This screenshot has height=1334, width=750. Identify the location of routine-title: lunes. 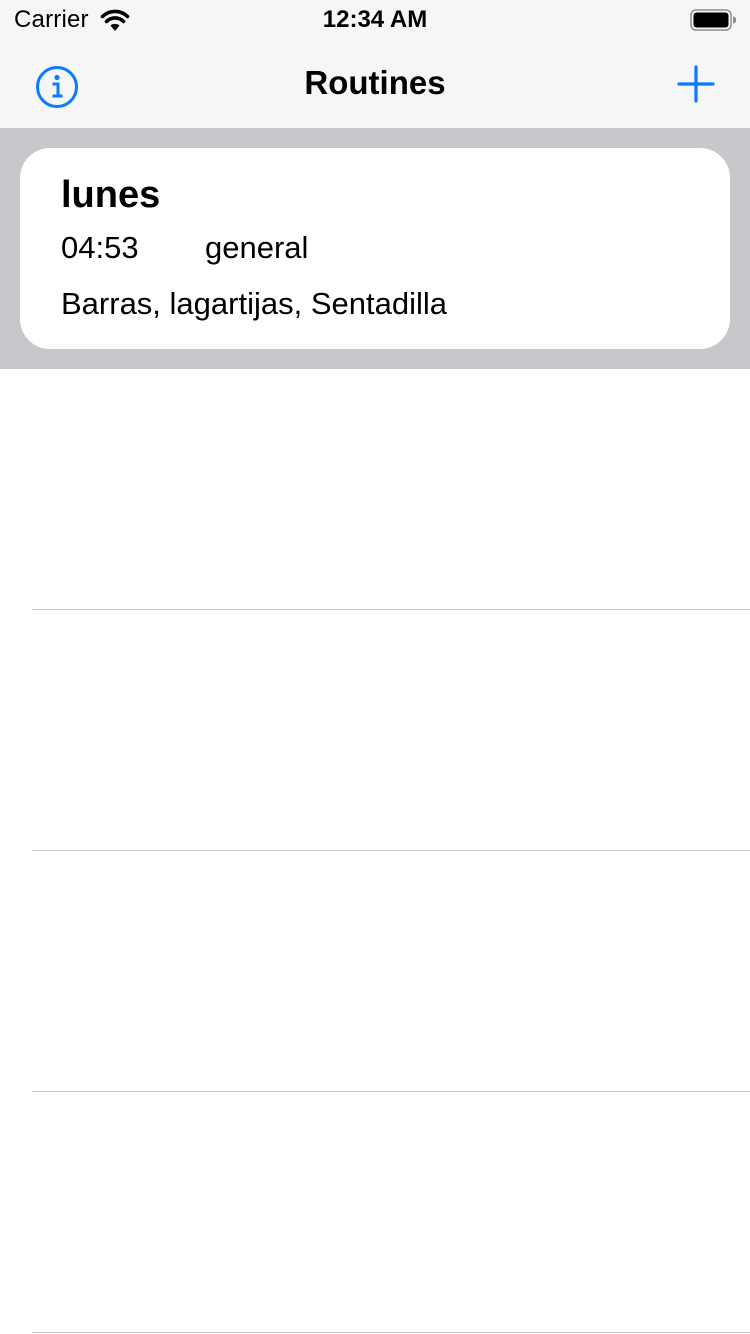
(111, 195).